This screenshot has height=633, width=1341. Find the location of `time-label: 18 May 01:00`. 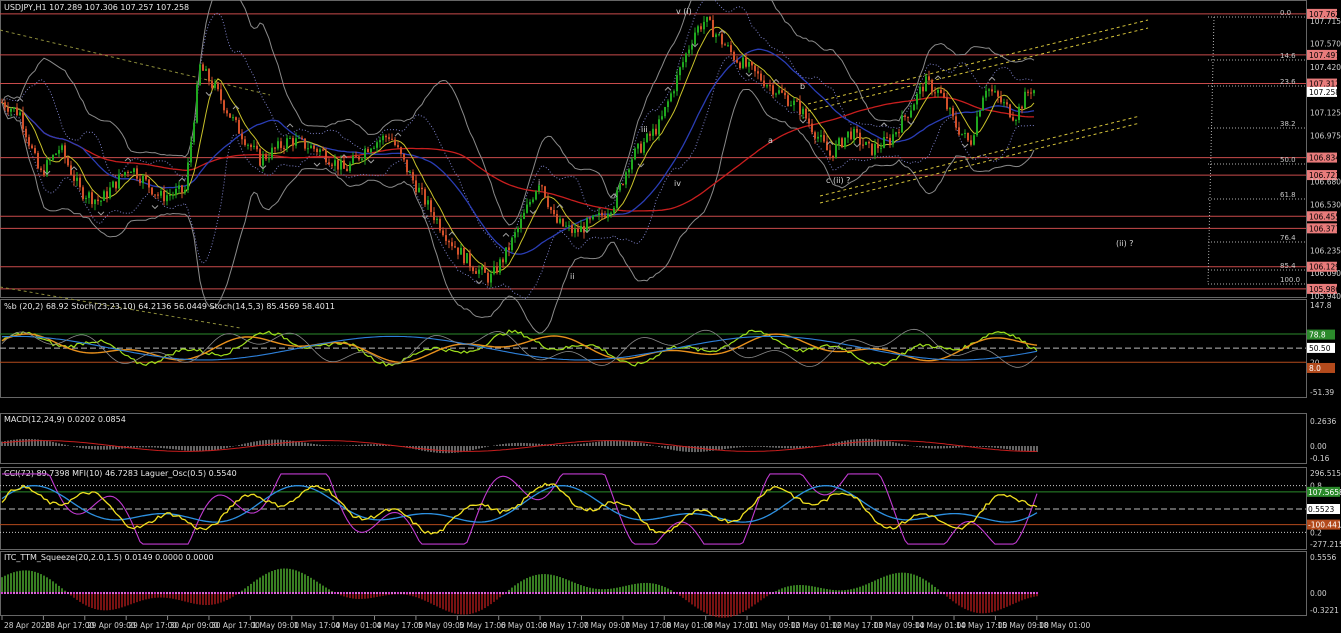

time-label: 18 May 01:00 is located at coordinates (1065, 625).